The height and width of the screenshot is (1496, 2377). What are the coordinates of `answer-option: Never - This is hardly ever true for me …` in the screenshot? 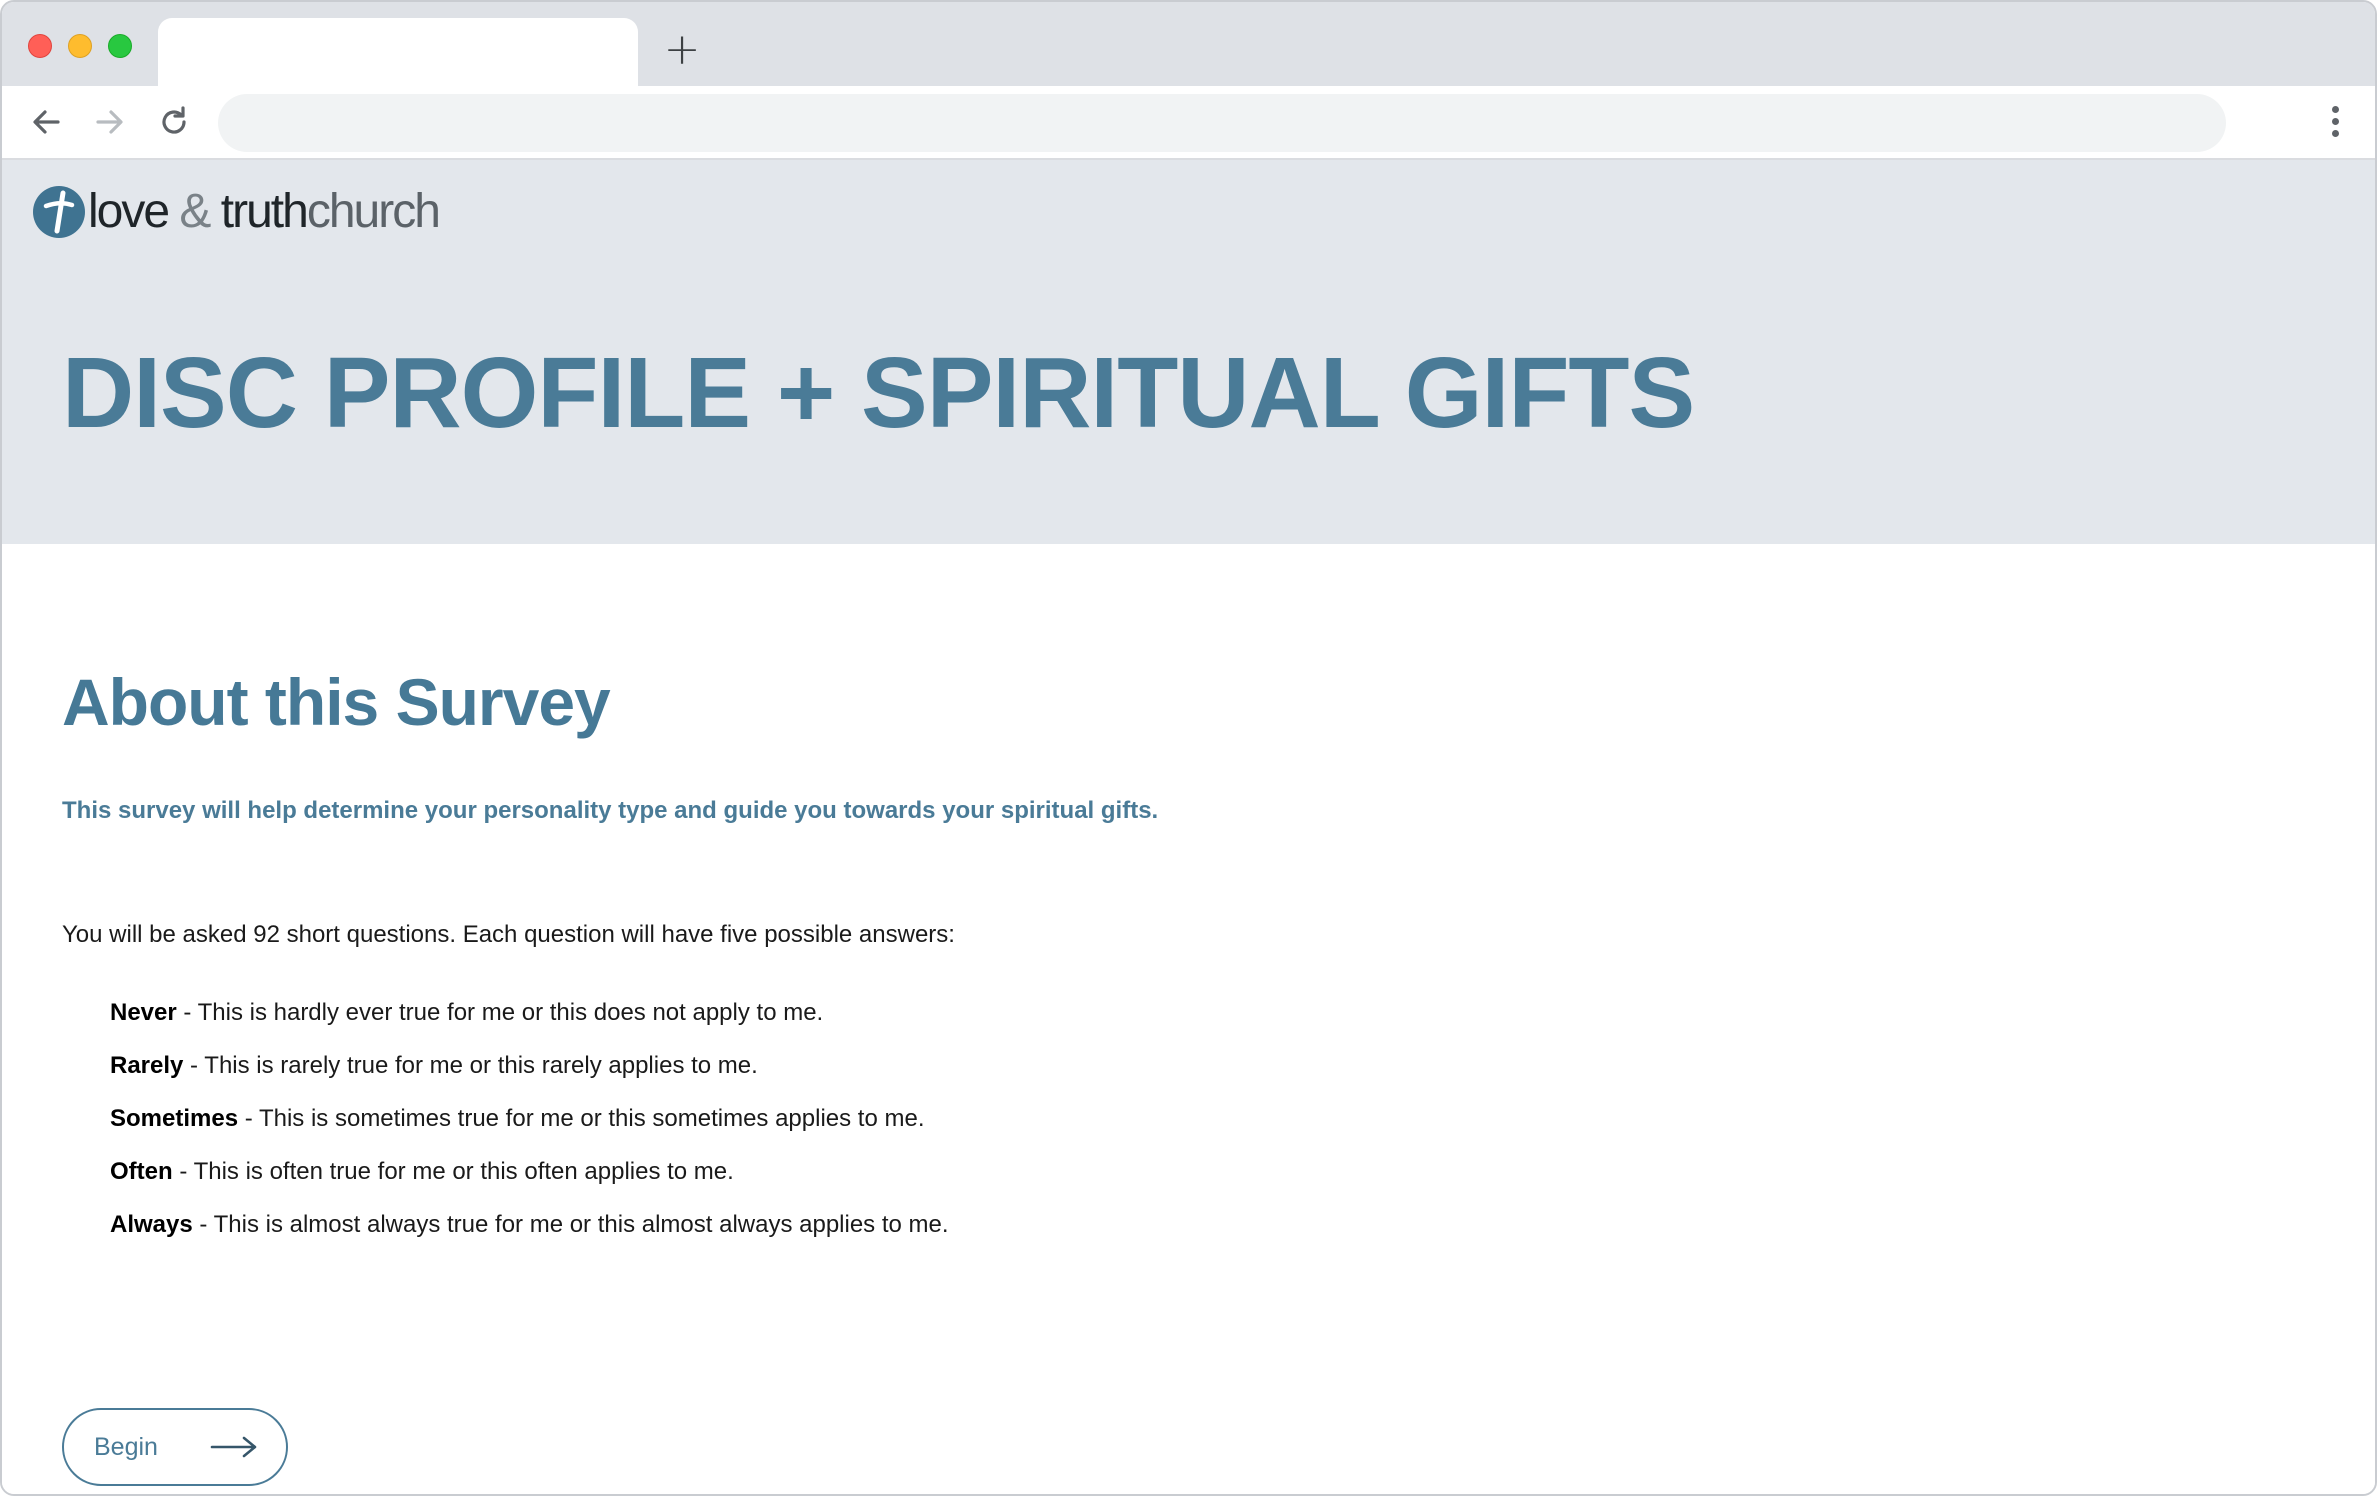 It's located at (529, 1024).